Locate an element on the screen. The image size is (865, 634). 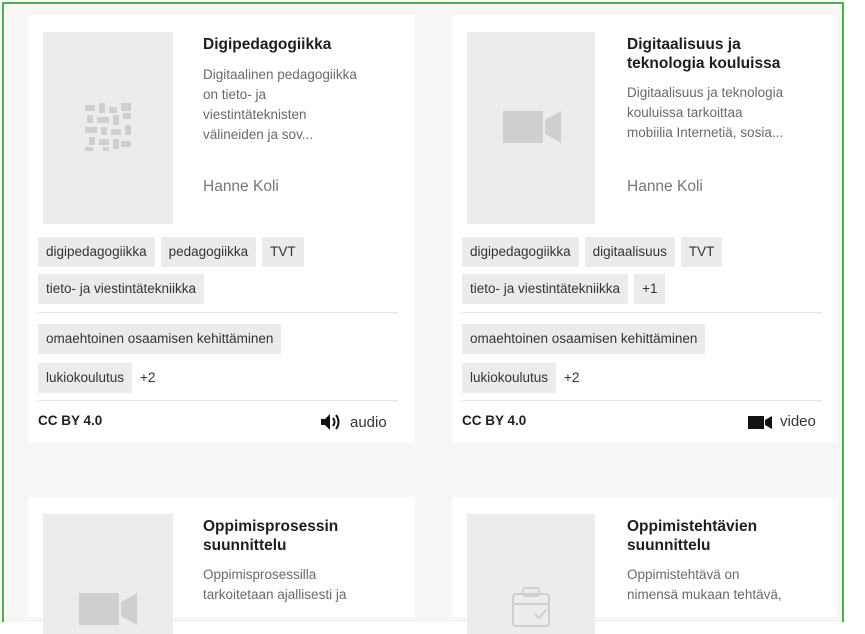
clipboard-check-icon is located at coordinates (531, 607).